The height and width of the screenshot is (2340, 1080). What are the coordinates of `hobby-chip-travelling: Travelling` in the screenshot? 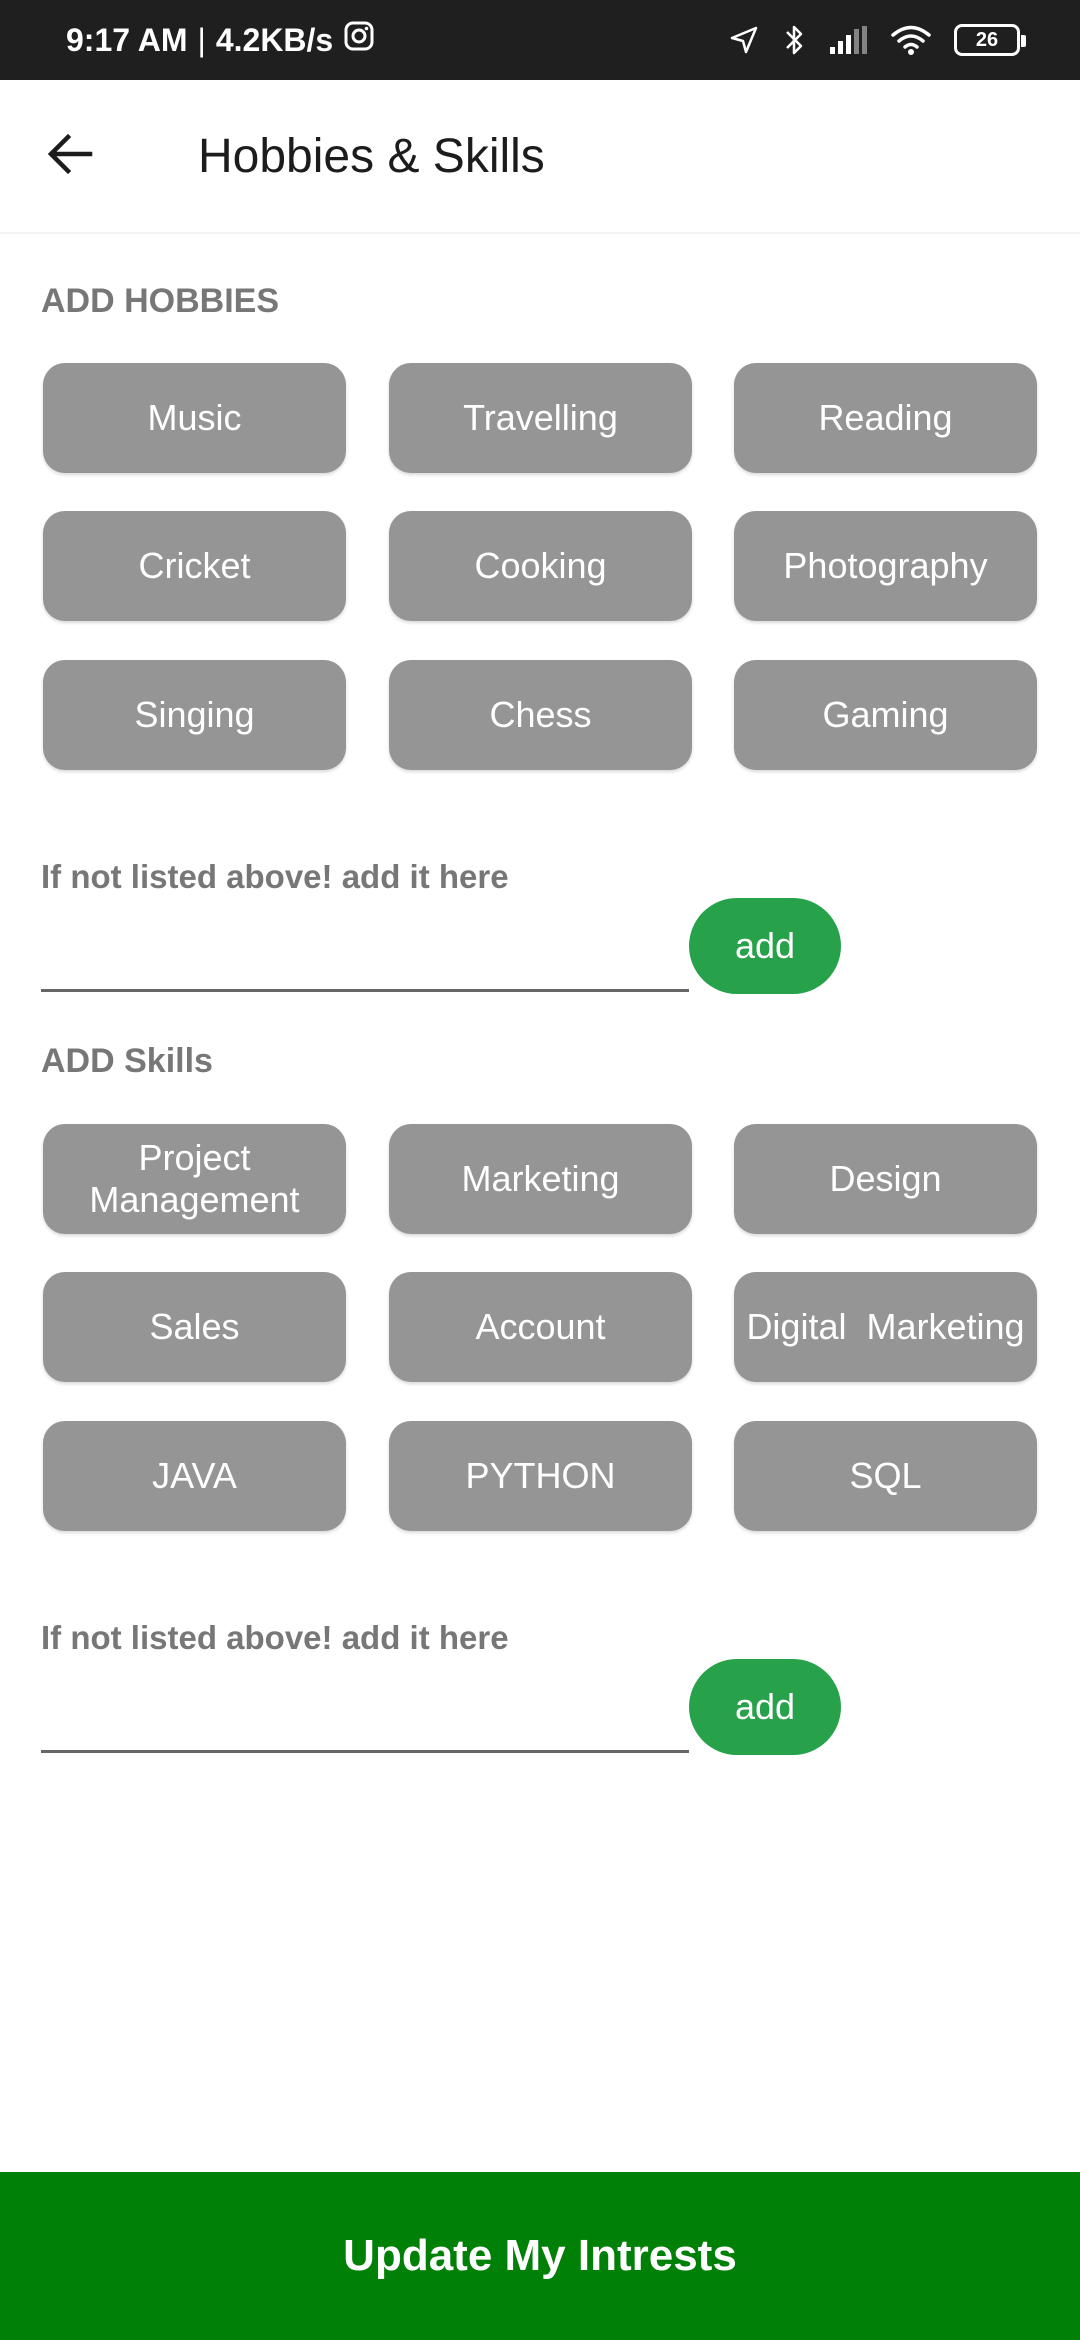 It's located at (540, 418).